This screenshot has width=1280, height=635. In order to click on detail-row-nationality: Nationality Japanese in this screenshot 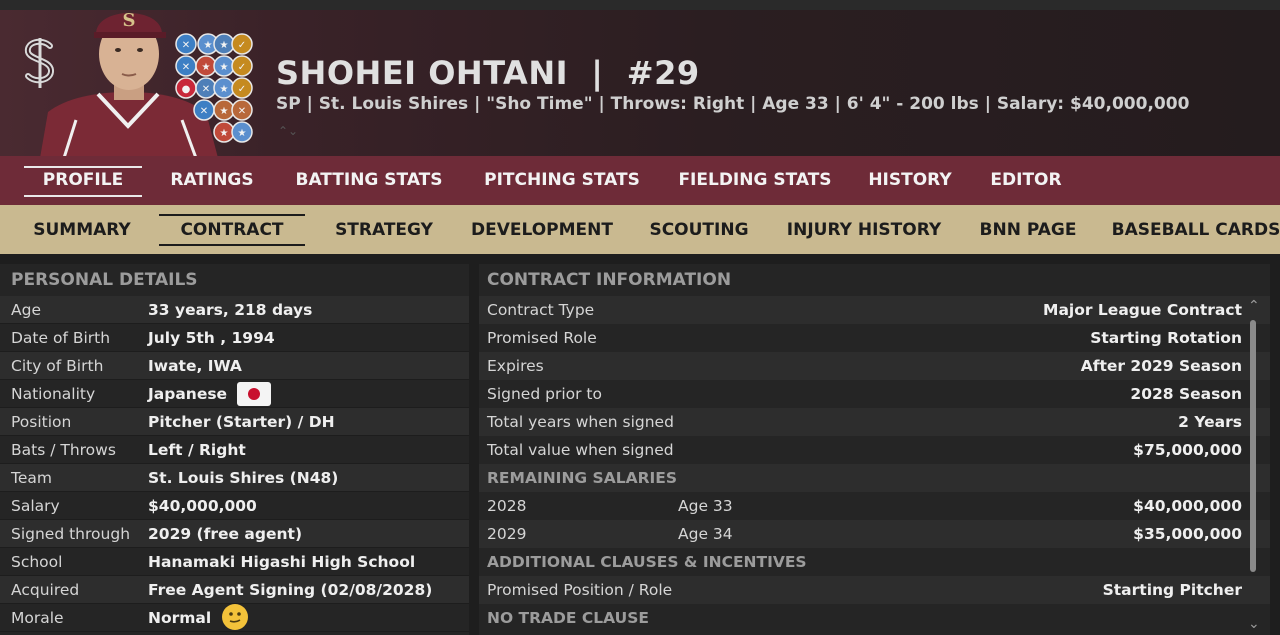, I will do `click(234, 394)`.